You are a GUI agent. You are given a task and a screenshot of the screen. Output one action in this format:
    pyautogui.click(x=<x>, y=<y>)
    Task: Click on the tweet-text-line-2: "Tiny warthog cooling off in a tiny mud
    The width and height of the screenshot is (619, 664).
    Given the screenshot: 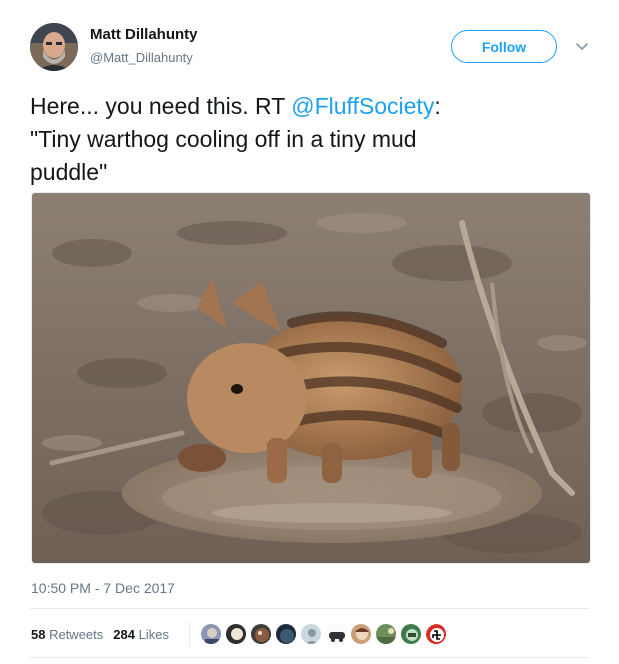 What is the action you would take?
    pyautogui.click(x=223, y=139)
    